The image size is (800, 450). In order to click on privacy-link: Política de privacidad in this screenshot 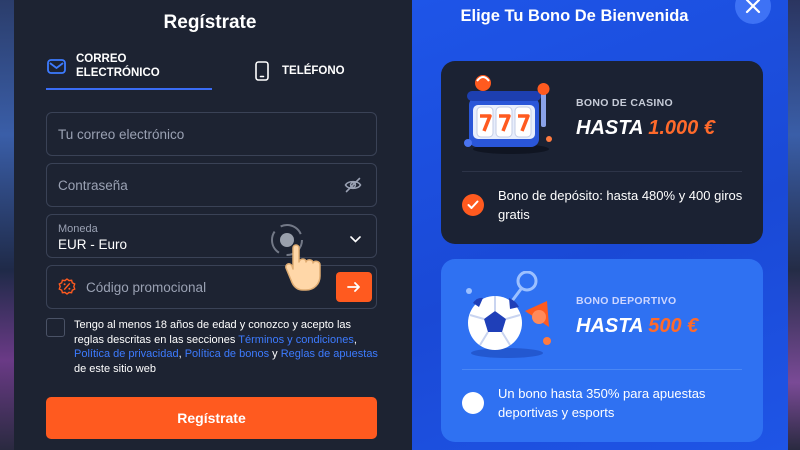, I will do `click(126, 354)`.